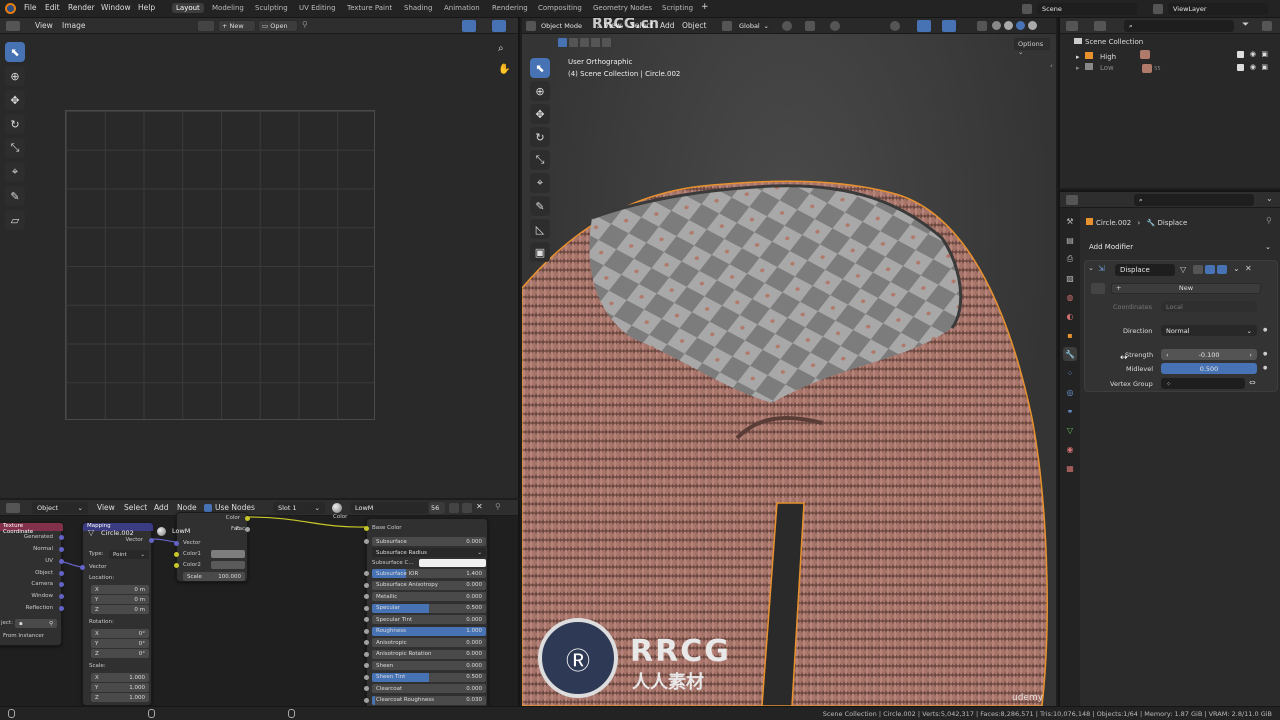 The height and width of the screenshot is (720, 1280). I want to click on menu-render: Render, so click(81, 7).